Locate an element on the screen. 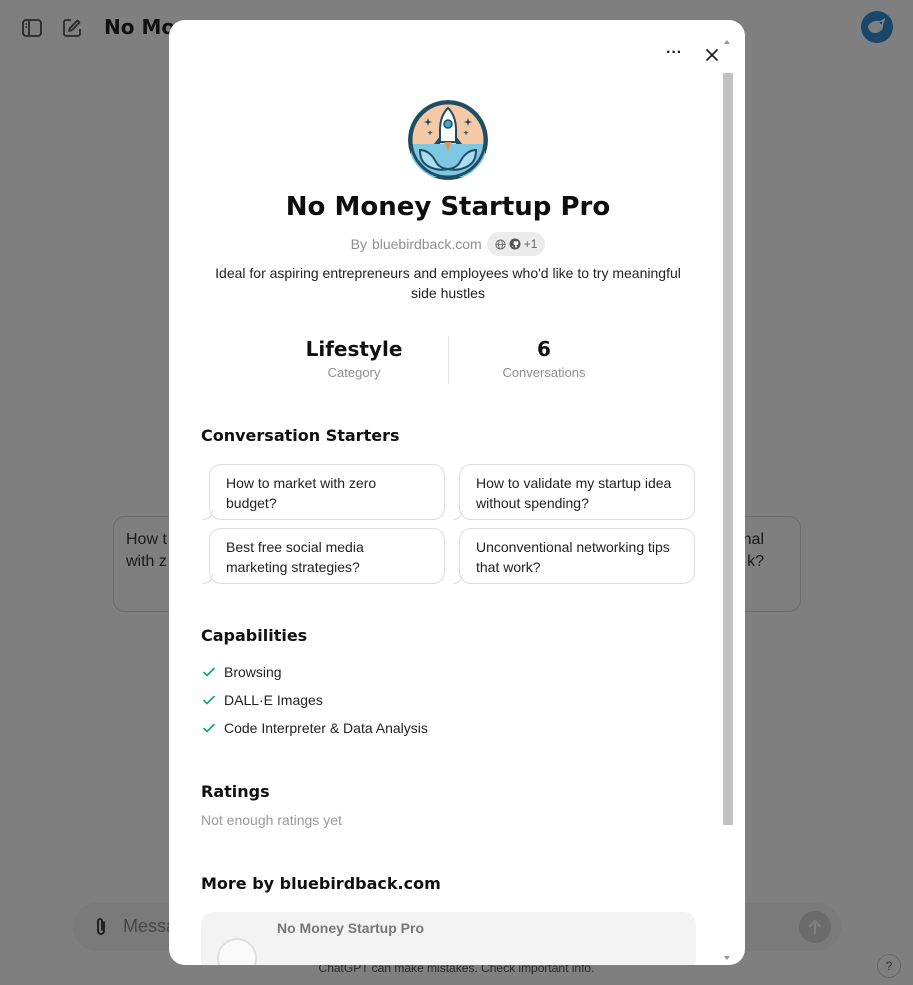  stat-category: Lifestyle Category is located at coordinates (354, 360).